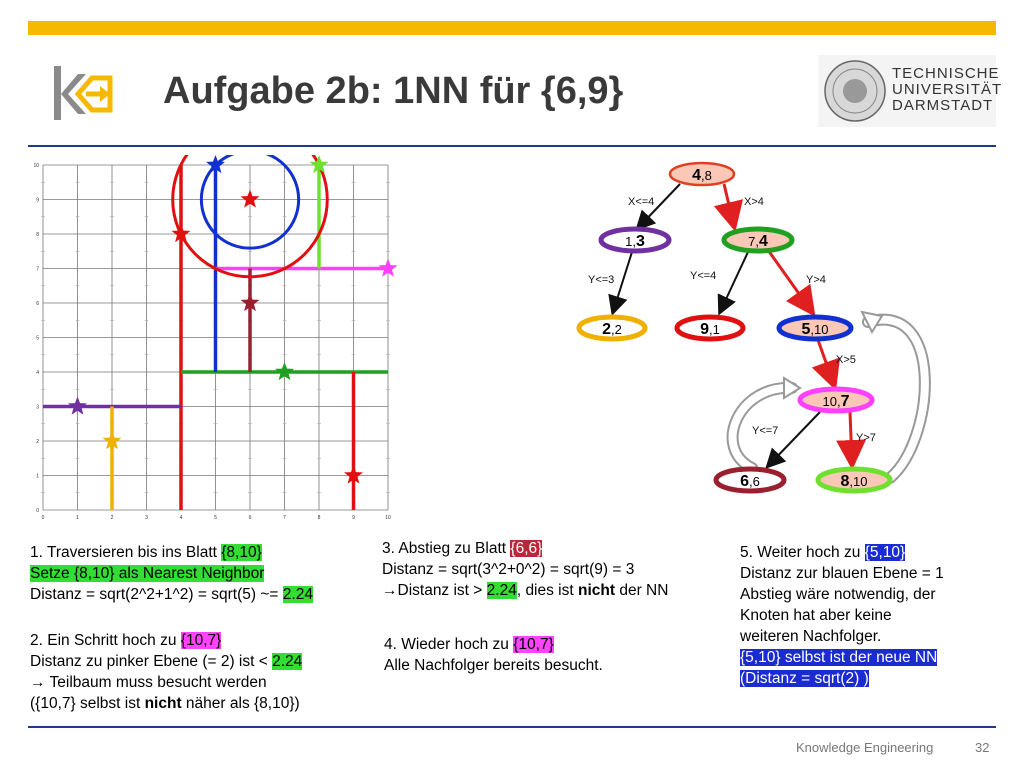 This screenshot has height=768, width=1024. I want to click on svg-text: 2,2, so click(612, 329).